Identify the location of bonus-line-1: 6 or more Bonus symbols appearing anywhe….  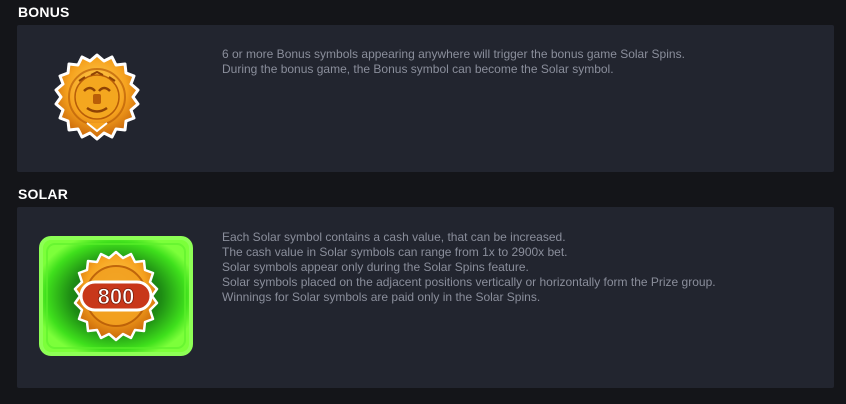
(453, 54).